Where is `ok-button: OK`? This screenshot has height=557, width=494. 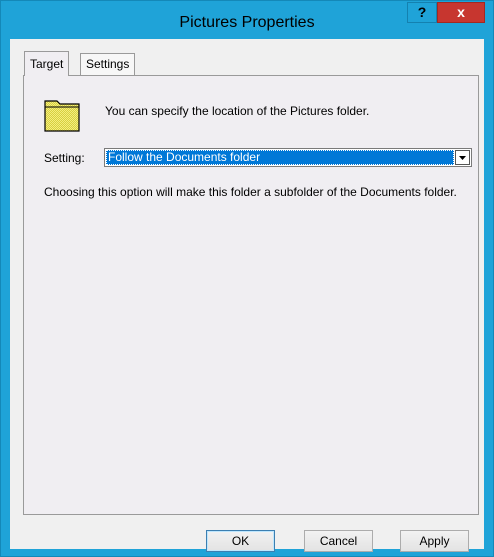 ok-button: OK is located at coordinates (240, 541).